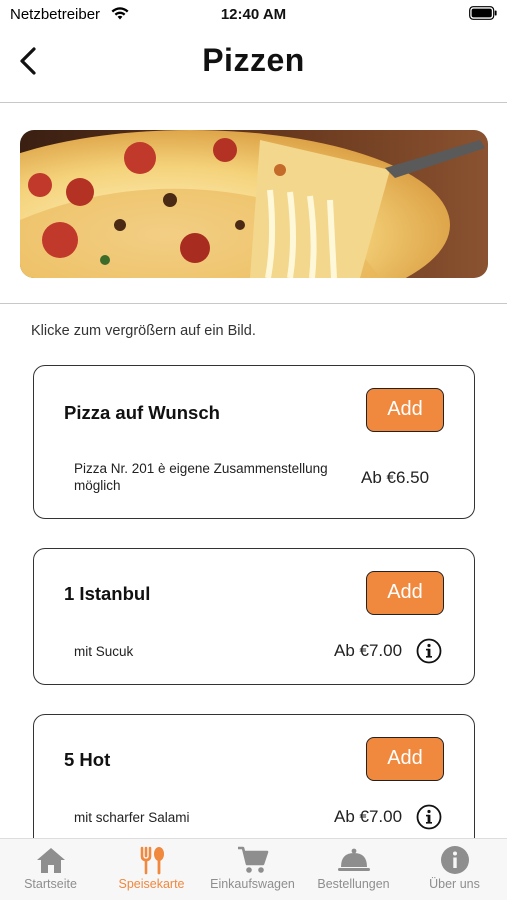  I want to click on tab-bestellungen: Bestellungen, so click(353, 869).